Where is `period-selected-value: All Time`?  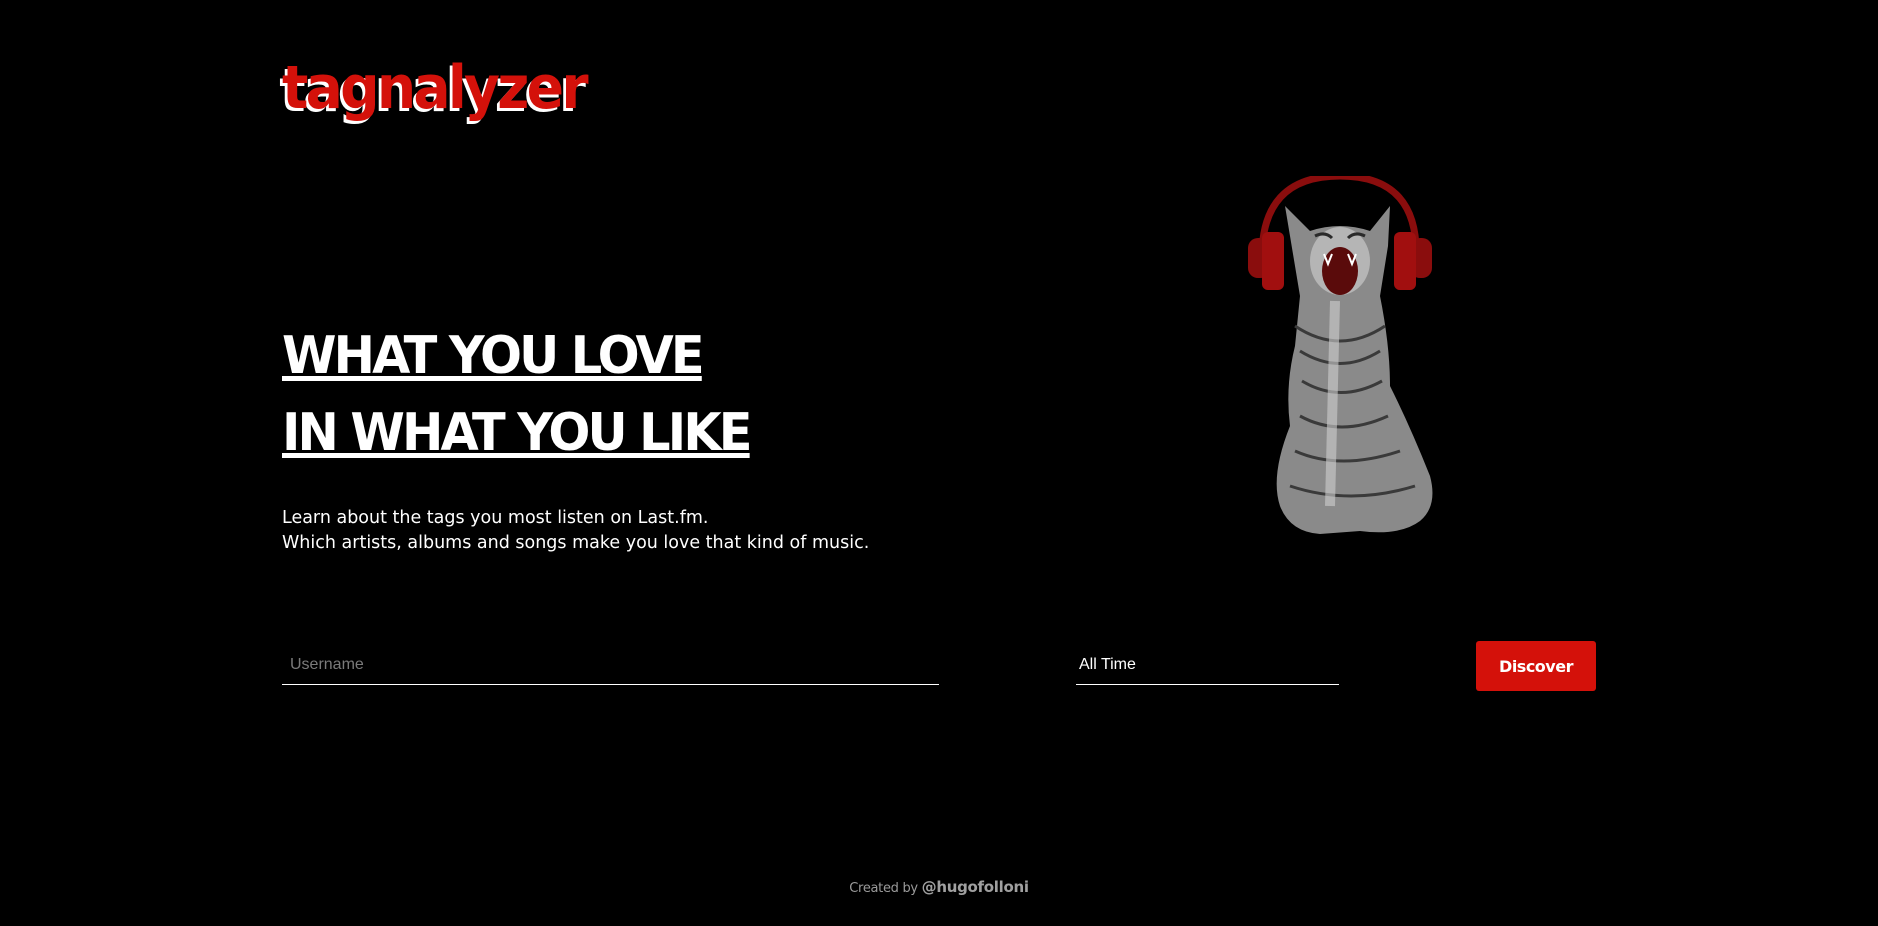
period-selected-value: All Time is located at coordinates (1207, 664).